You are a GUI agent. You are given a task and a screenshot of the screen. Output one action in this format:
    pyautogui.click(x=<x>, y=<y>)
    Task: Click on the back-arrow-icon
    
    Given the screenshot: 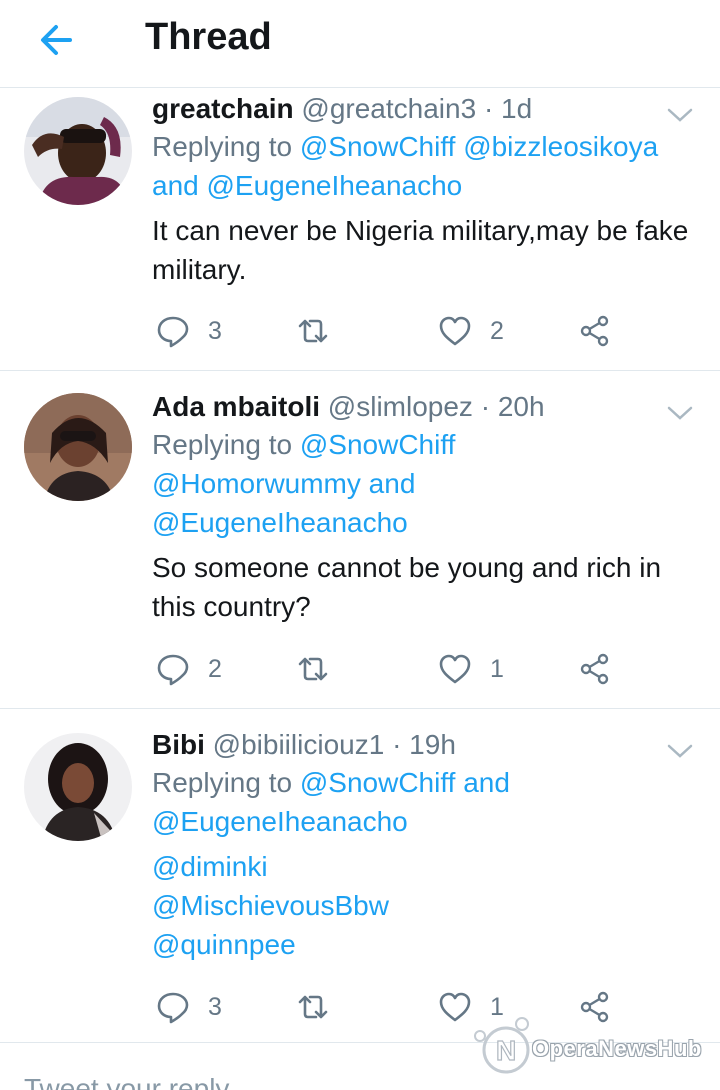 What is the action you would take?
    pyautogui.click(x=56, y=40)
    